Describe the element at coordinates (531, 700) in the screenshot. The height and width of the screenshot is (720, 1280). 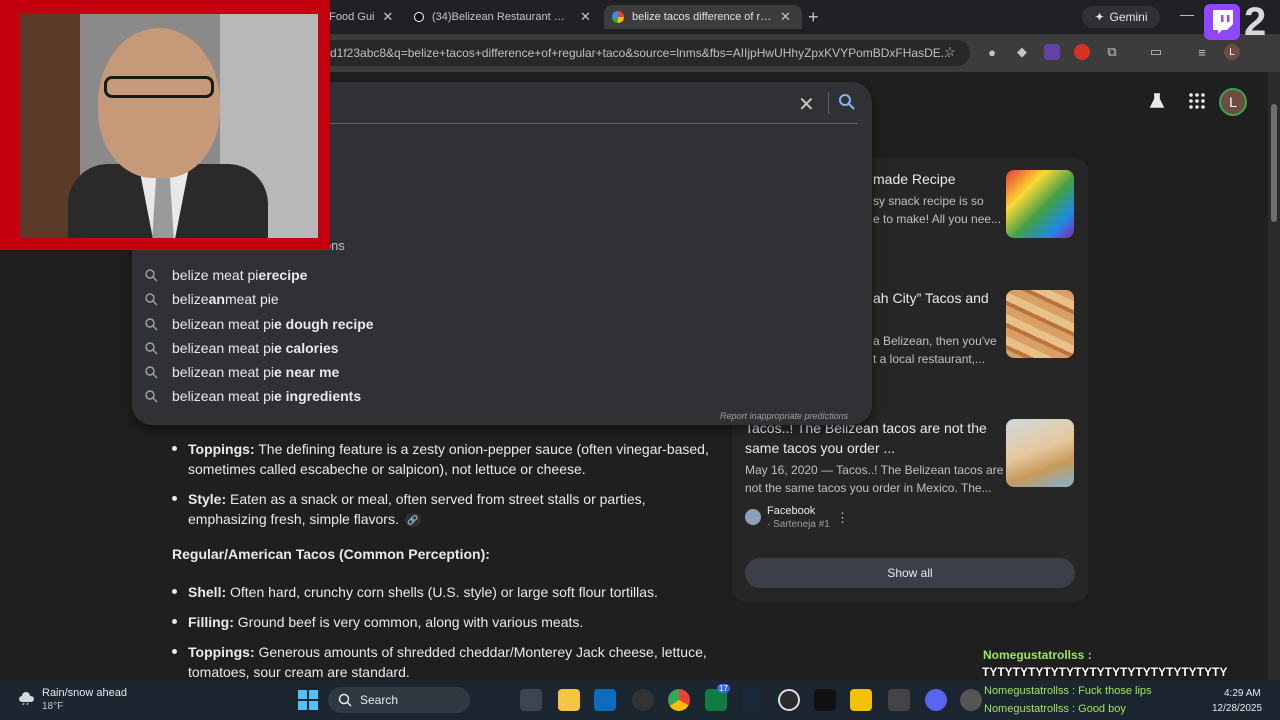
I see `task-view-icon` at that location.